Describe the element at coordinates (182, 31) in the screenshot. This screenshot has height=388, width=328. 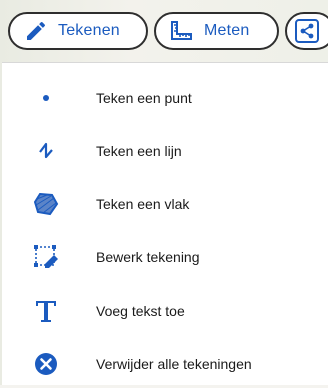
I see `ruler-icon` at that location.